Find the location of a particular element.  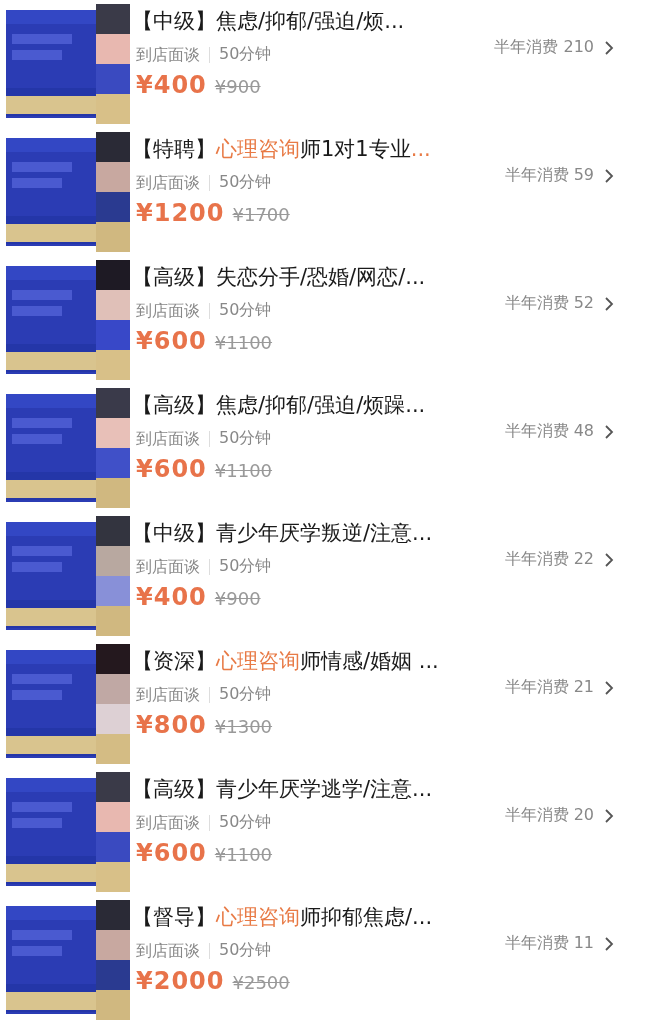

sales-count: 半年消费 20 is located at coordinates (549, 815).